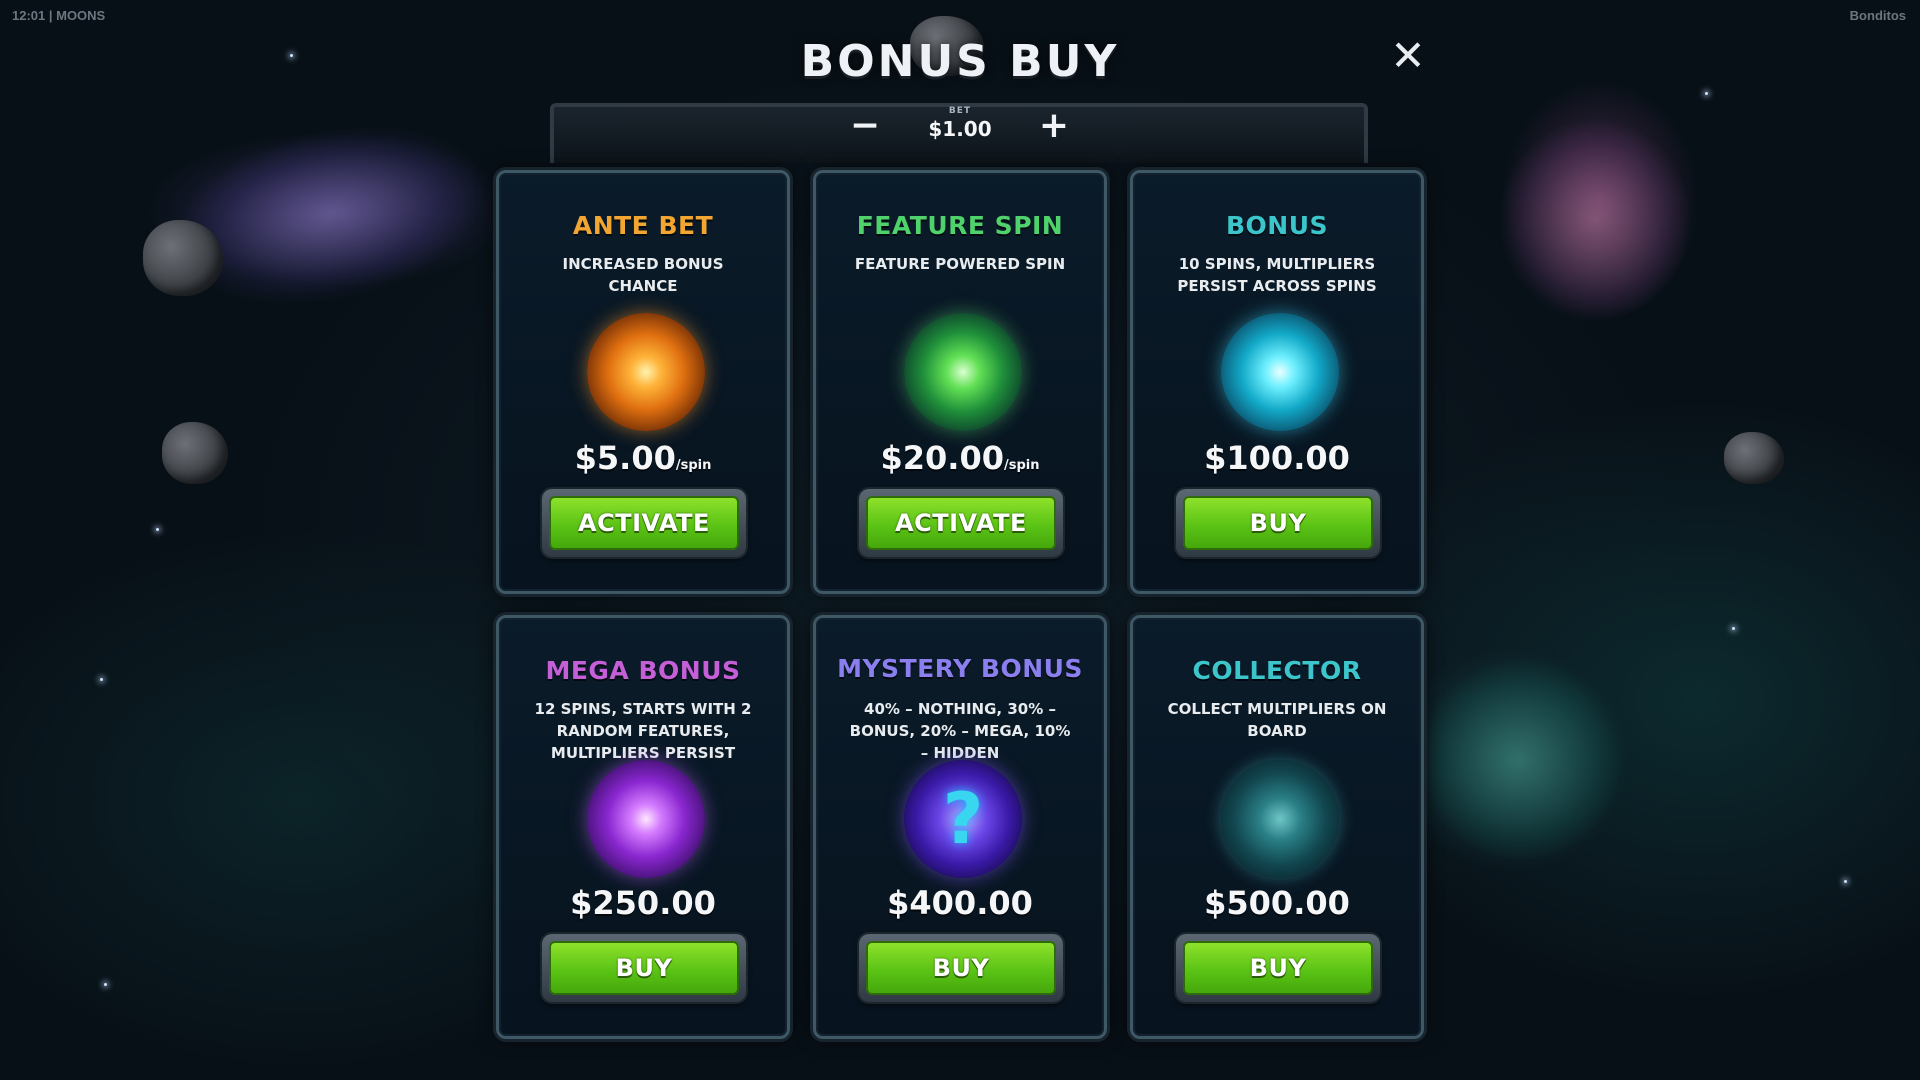  What do you see at coordinates (960, 668) in the screenshot?
I see `card-title: MYSTERY BONUS` at bounding box center [960, 668].